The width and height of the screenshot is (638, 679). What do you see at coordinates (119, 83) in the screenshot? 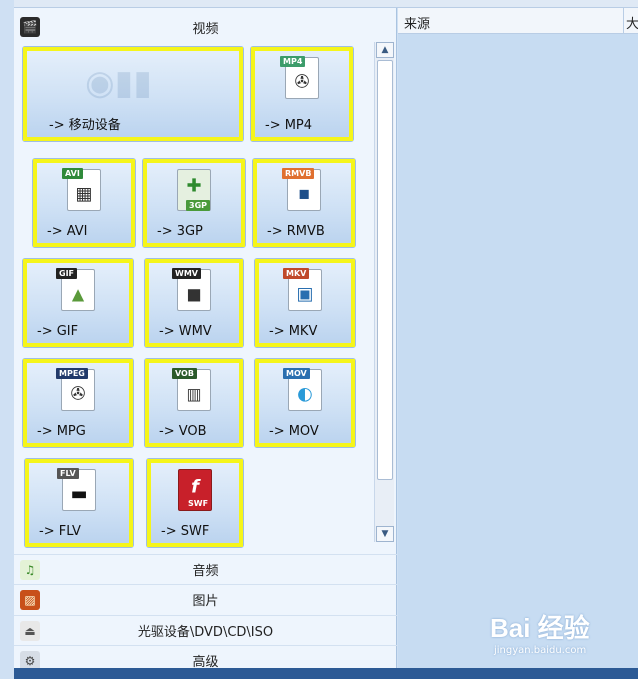
I see `mobile-devices-icon: ◉▮▮` at bounding box center [119, 83].